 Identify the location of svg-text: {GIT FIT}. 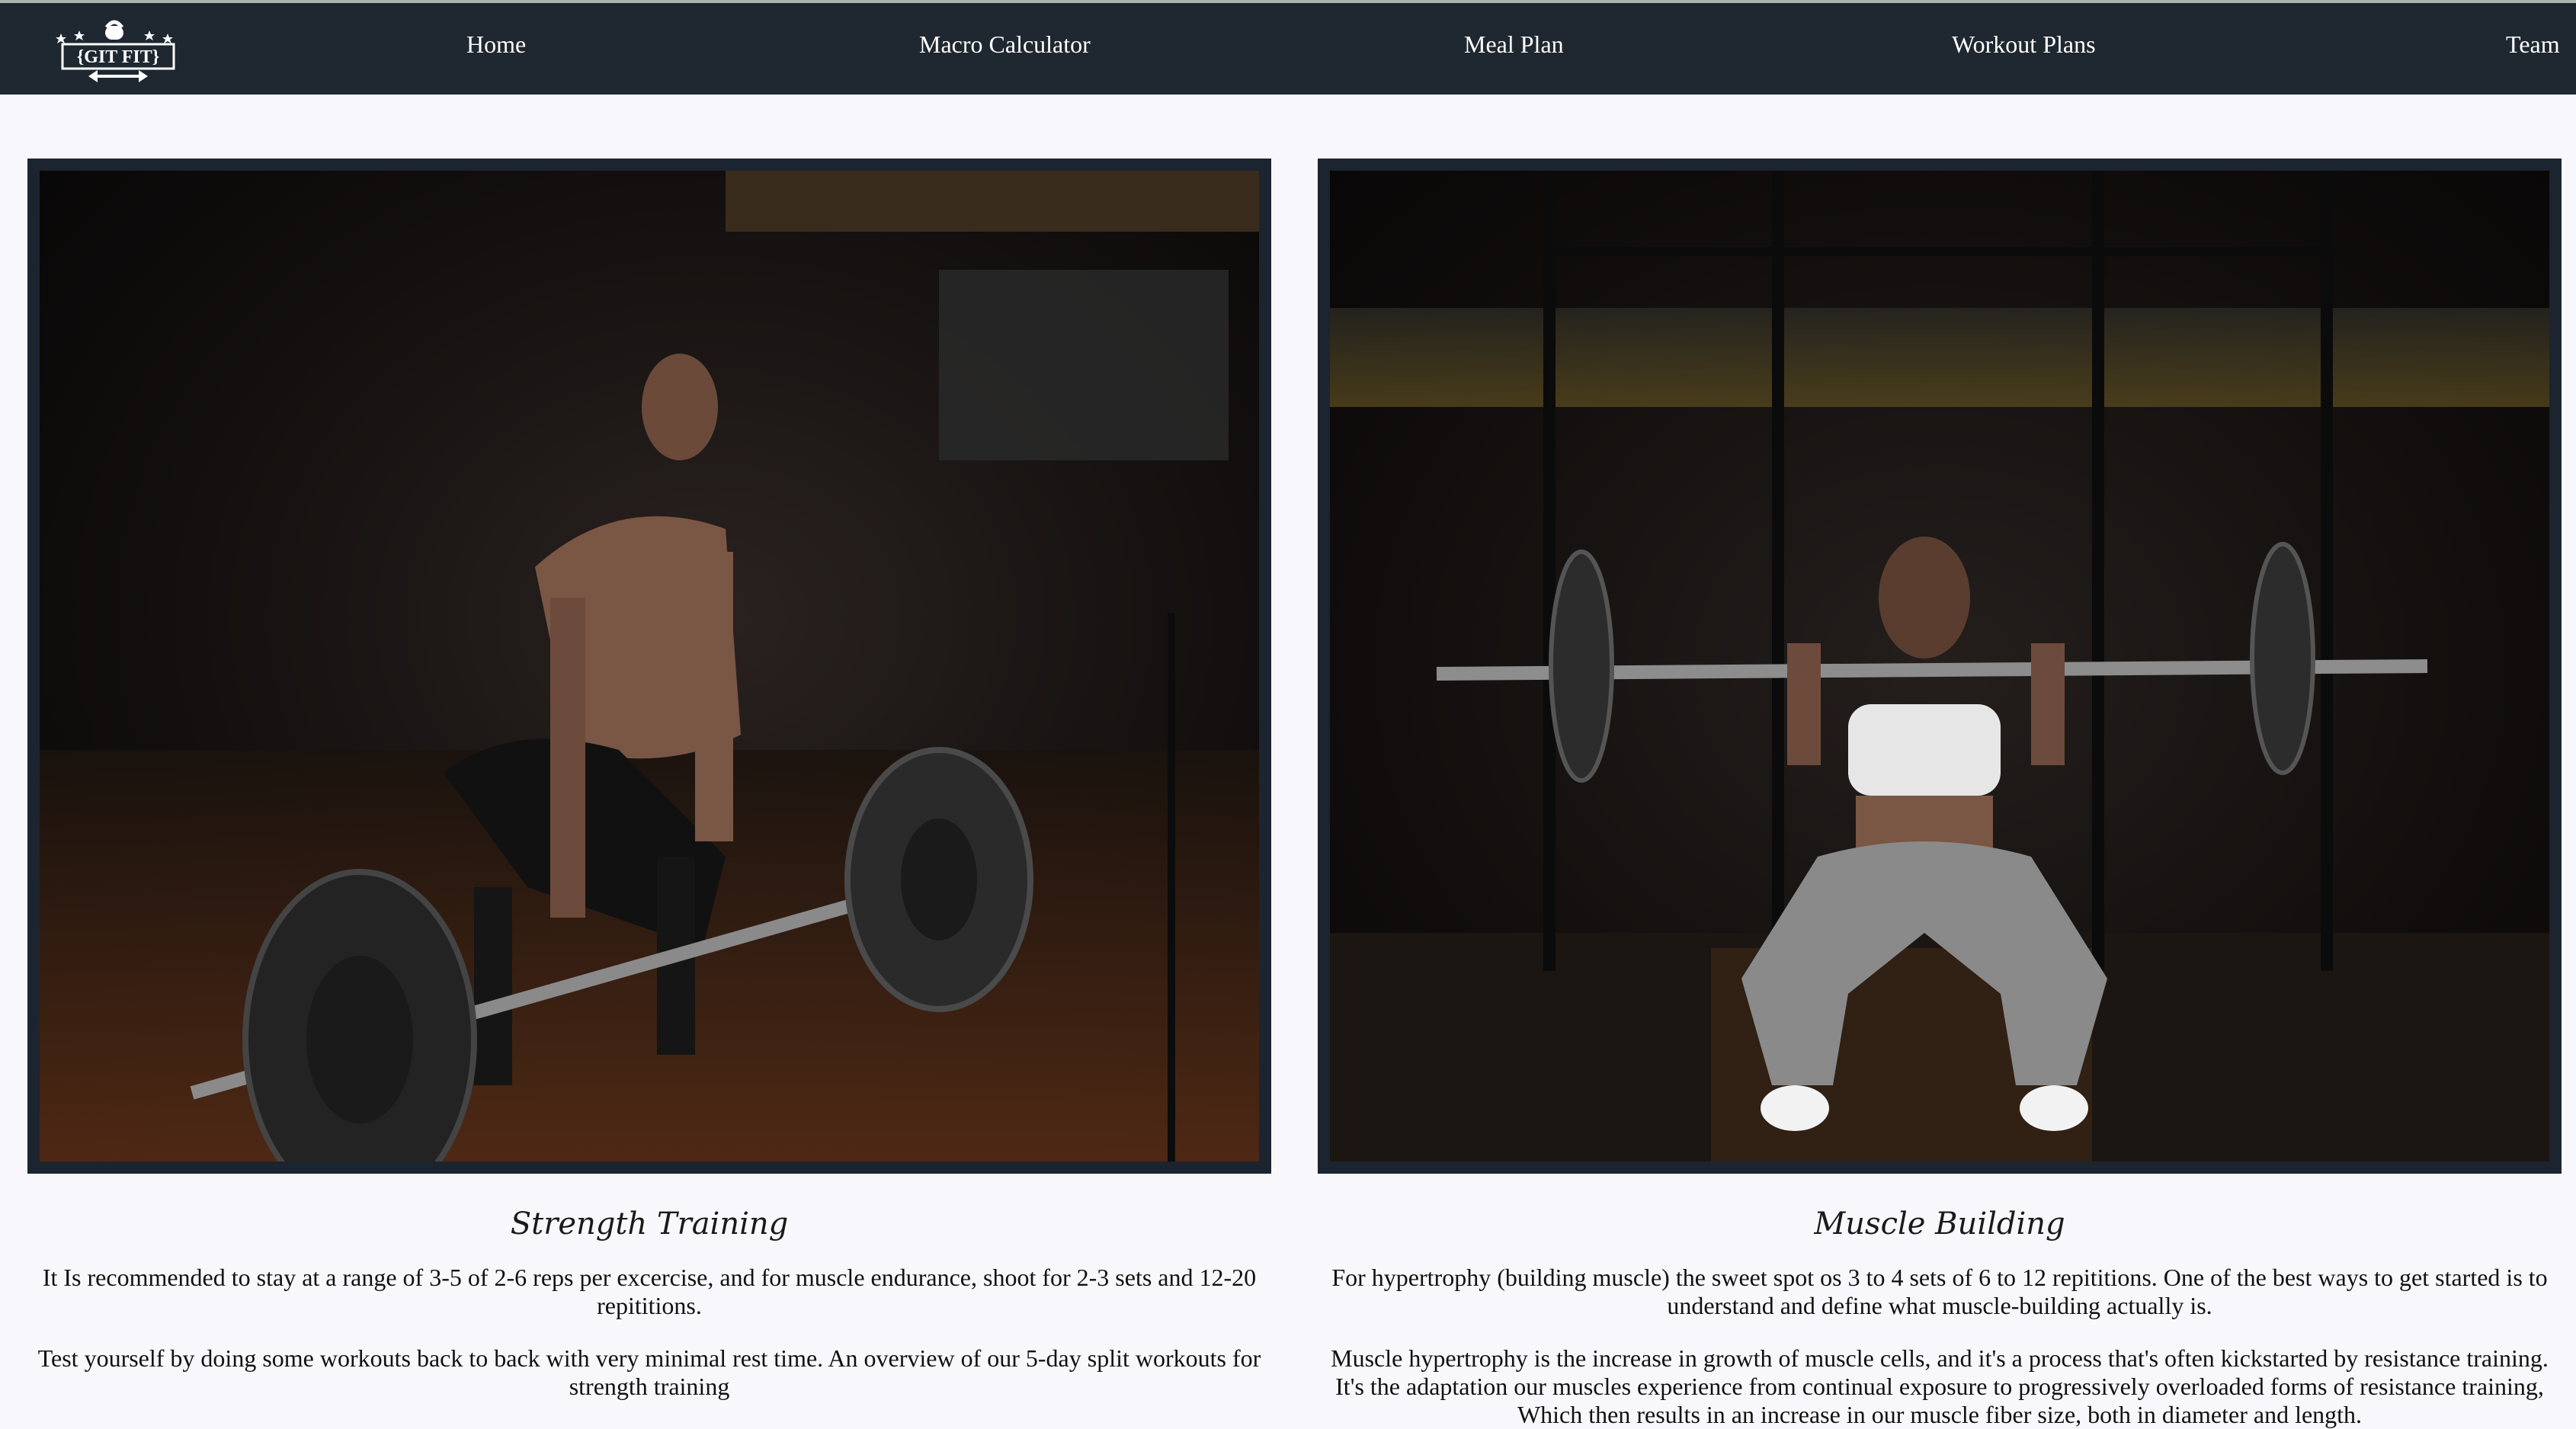
(118, 57).